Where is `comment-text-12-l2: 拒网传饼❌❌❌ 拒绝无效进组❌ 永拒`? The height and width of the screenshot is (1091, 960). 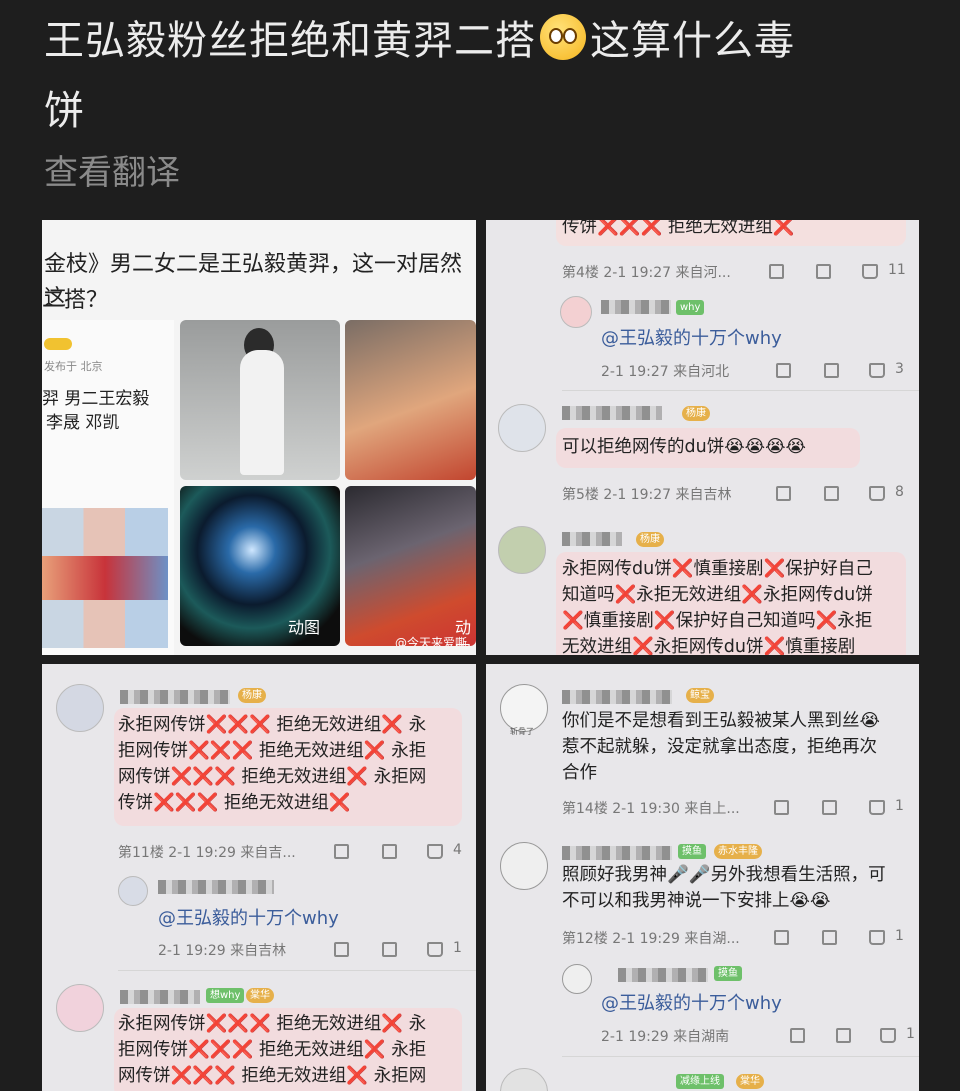 comment-text-12-l2: 拒网传饼❌❌❌ 拒绝无效进组❌ 永拒 is located at coordinates (272, 1050).